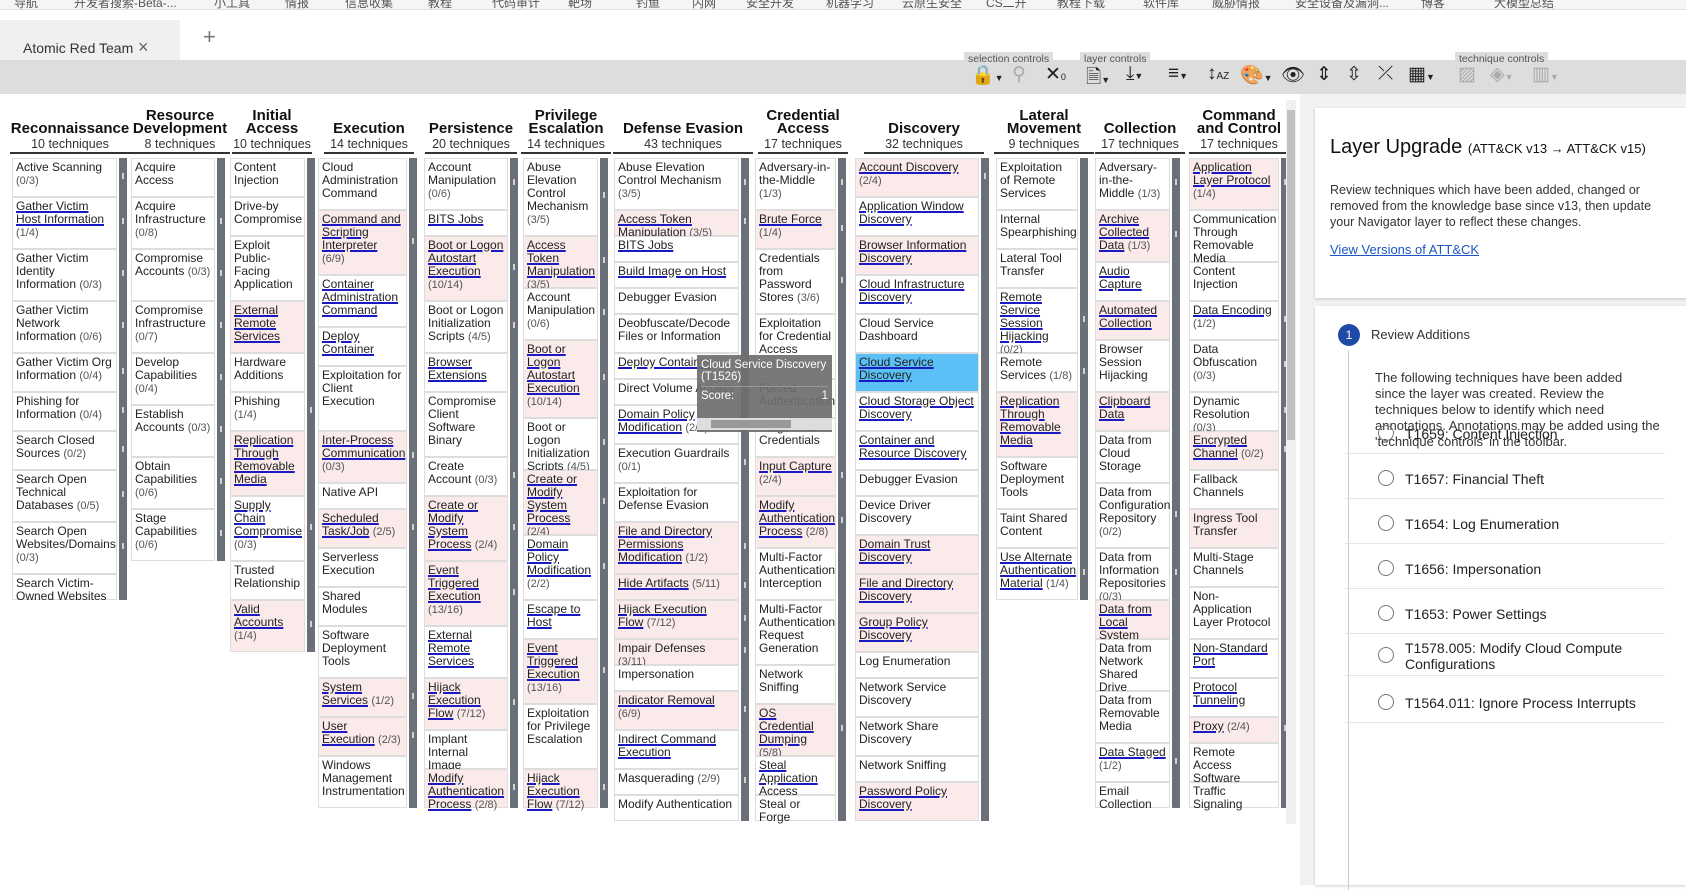 The image size is (1686, 890). Describe the element at coordinates (1218, 74) in the screenshot. I see `sort-icon: ↕AZ` at that location.